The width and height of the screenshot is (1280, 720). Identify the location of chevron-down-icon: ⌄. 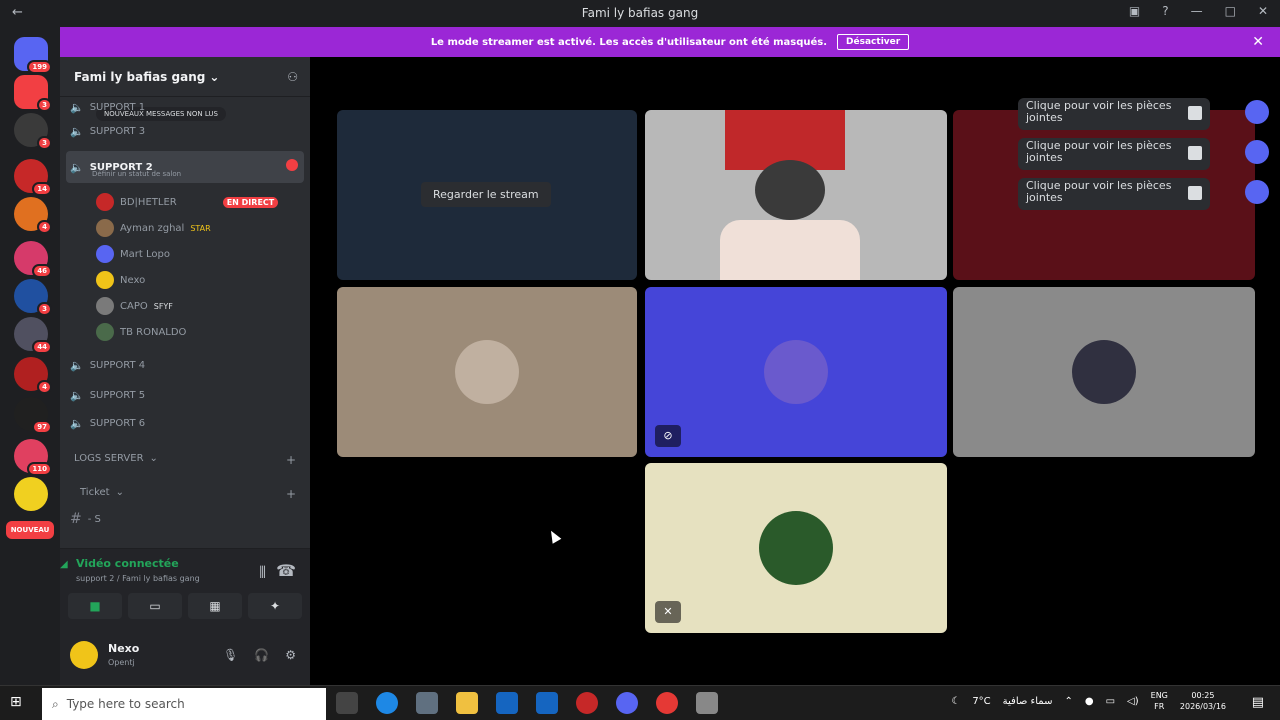
(119, 492).